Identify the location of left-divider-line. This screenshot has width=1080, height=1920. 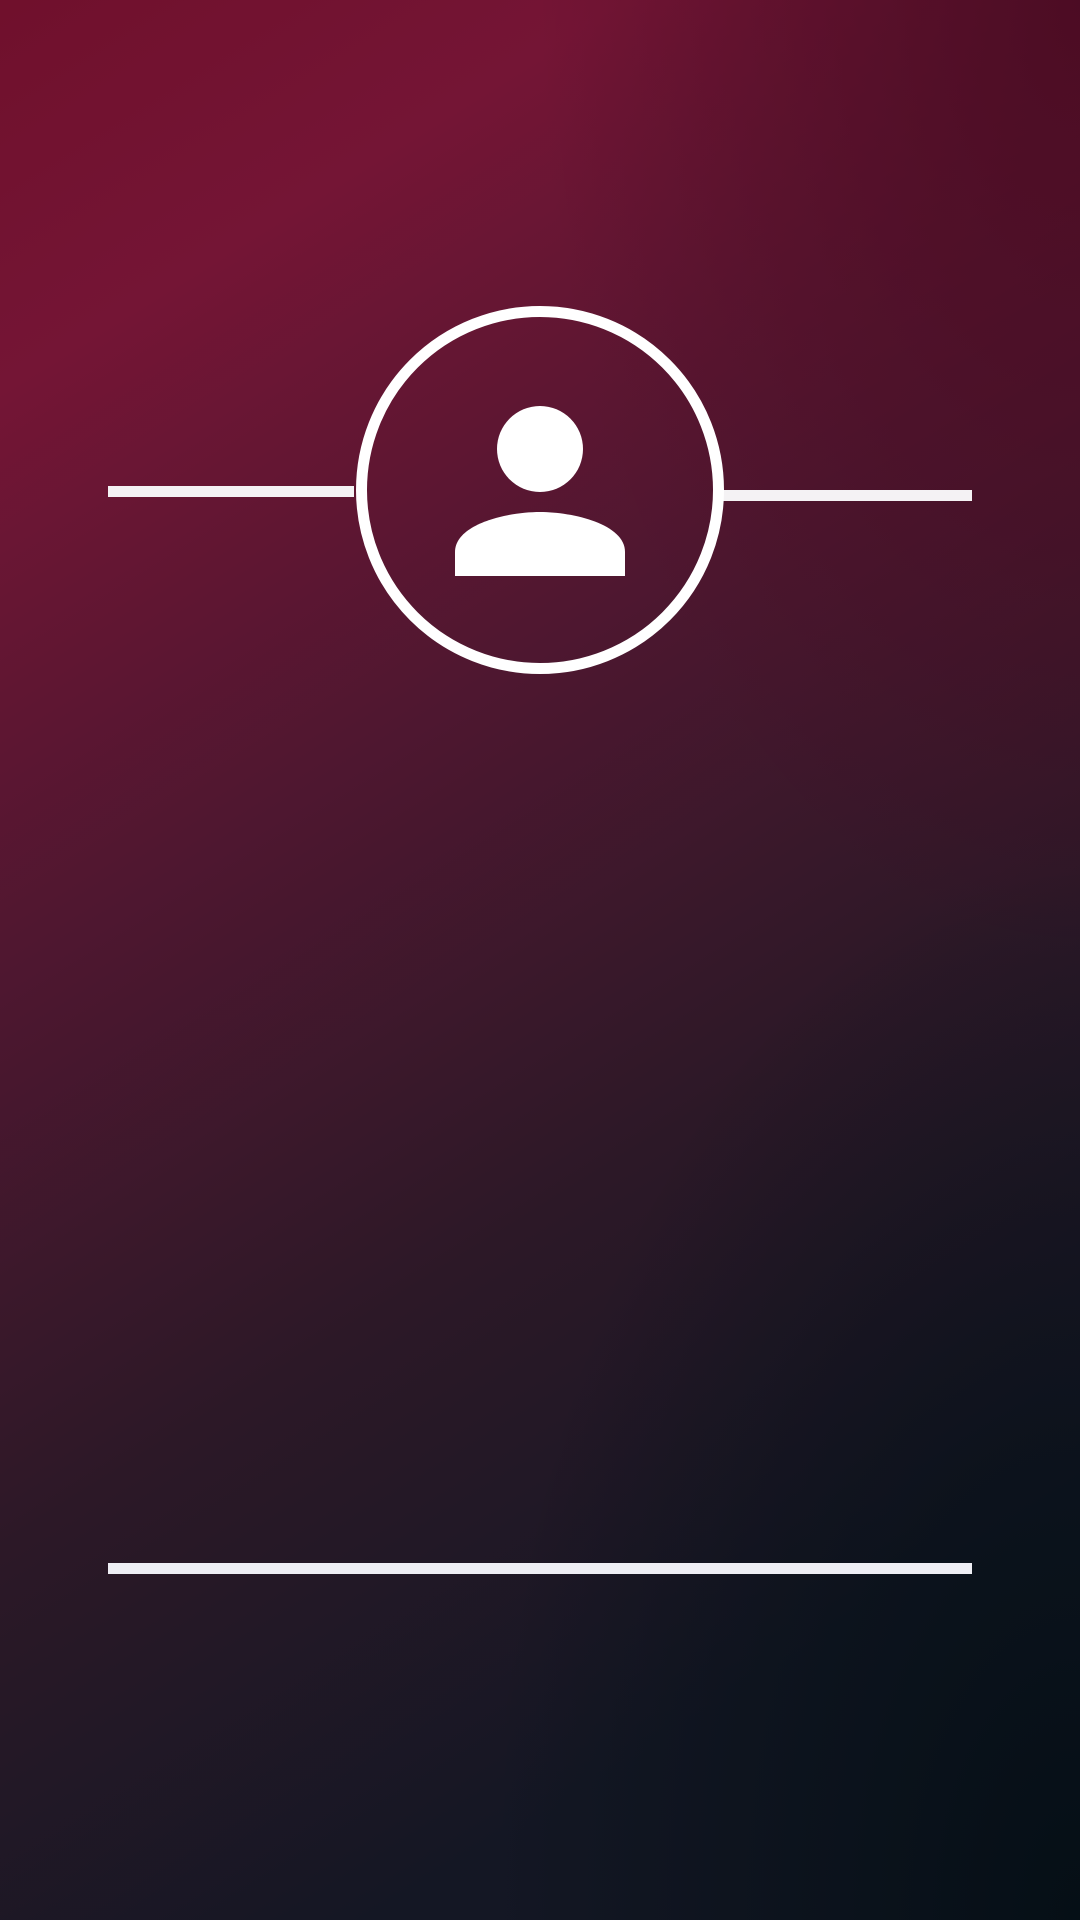
(231, 491).